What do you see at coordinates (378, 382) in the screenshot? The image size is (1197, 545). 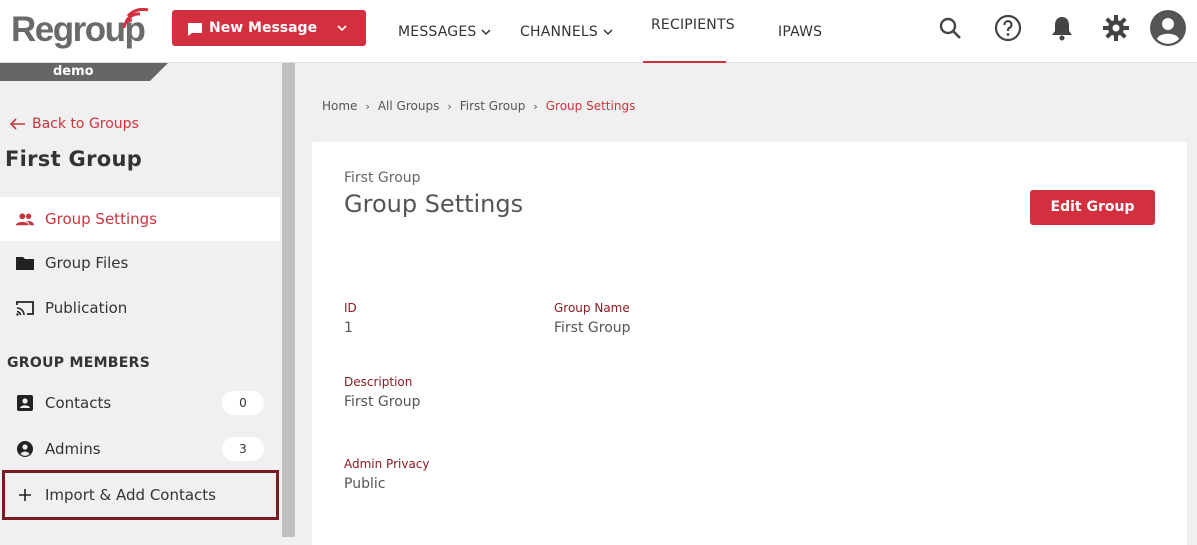 I see `description-label: Description` at bounding box center [378, 382].